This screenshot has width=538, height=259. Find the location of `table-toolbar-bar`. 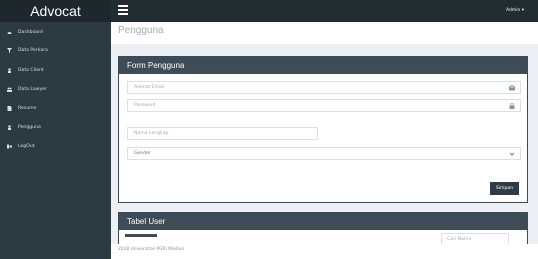

table-toolbar-bar is located at coordinates (141, 235).